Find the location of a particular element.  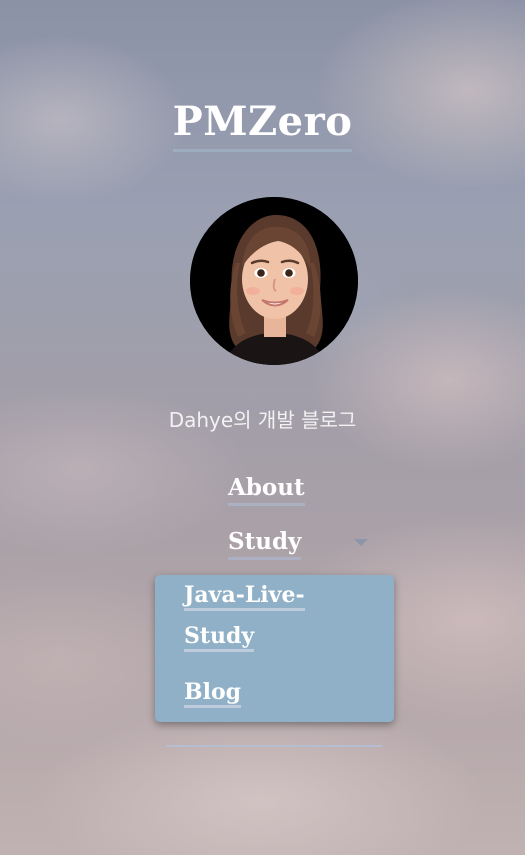

memoji-avatar-icon is located at coordinates (274, 281).